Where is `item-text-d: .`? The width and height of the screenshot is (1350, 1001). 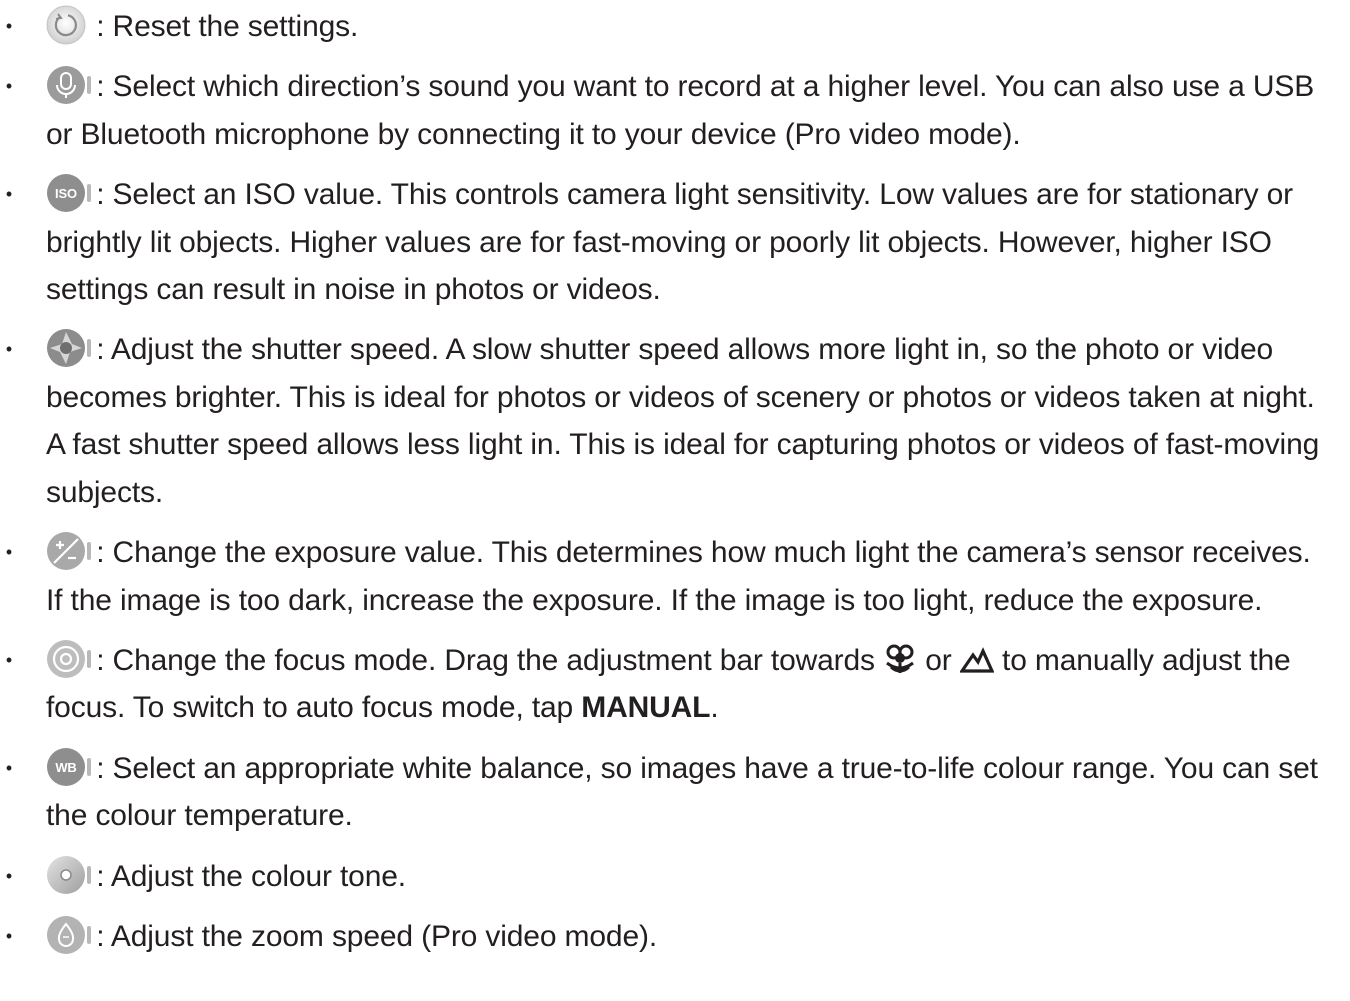 item-text-d: . is located at coordinates (714, 708).